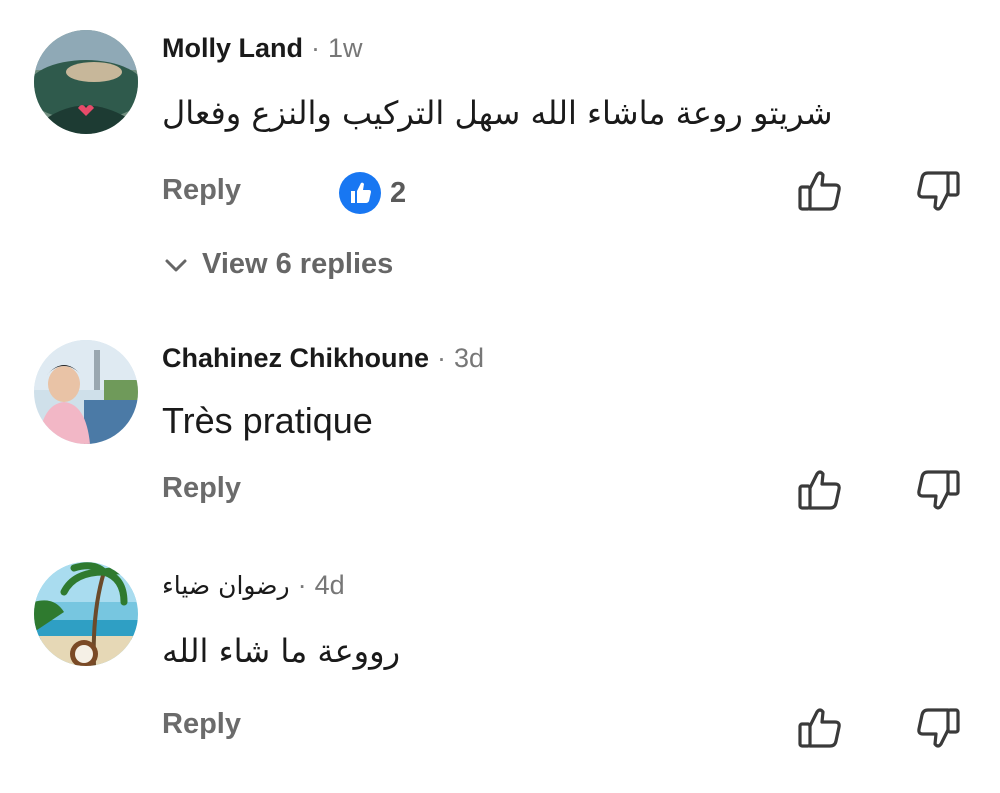  Describe the element at coordinates (86, 614) in the screenshot. I see `avatar` at that location.